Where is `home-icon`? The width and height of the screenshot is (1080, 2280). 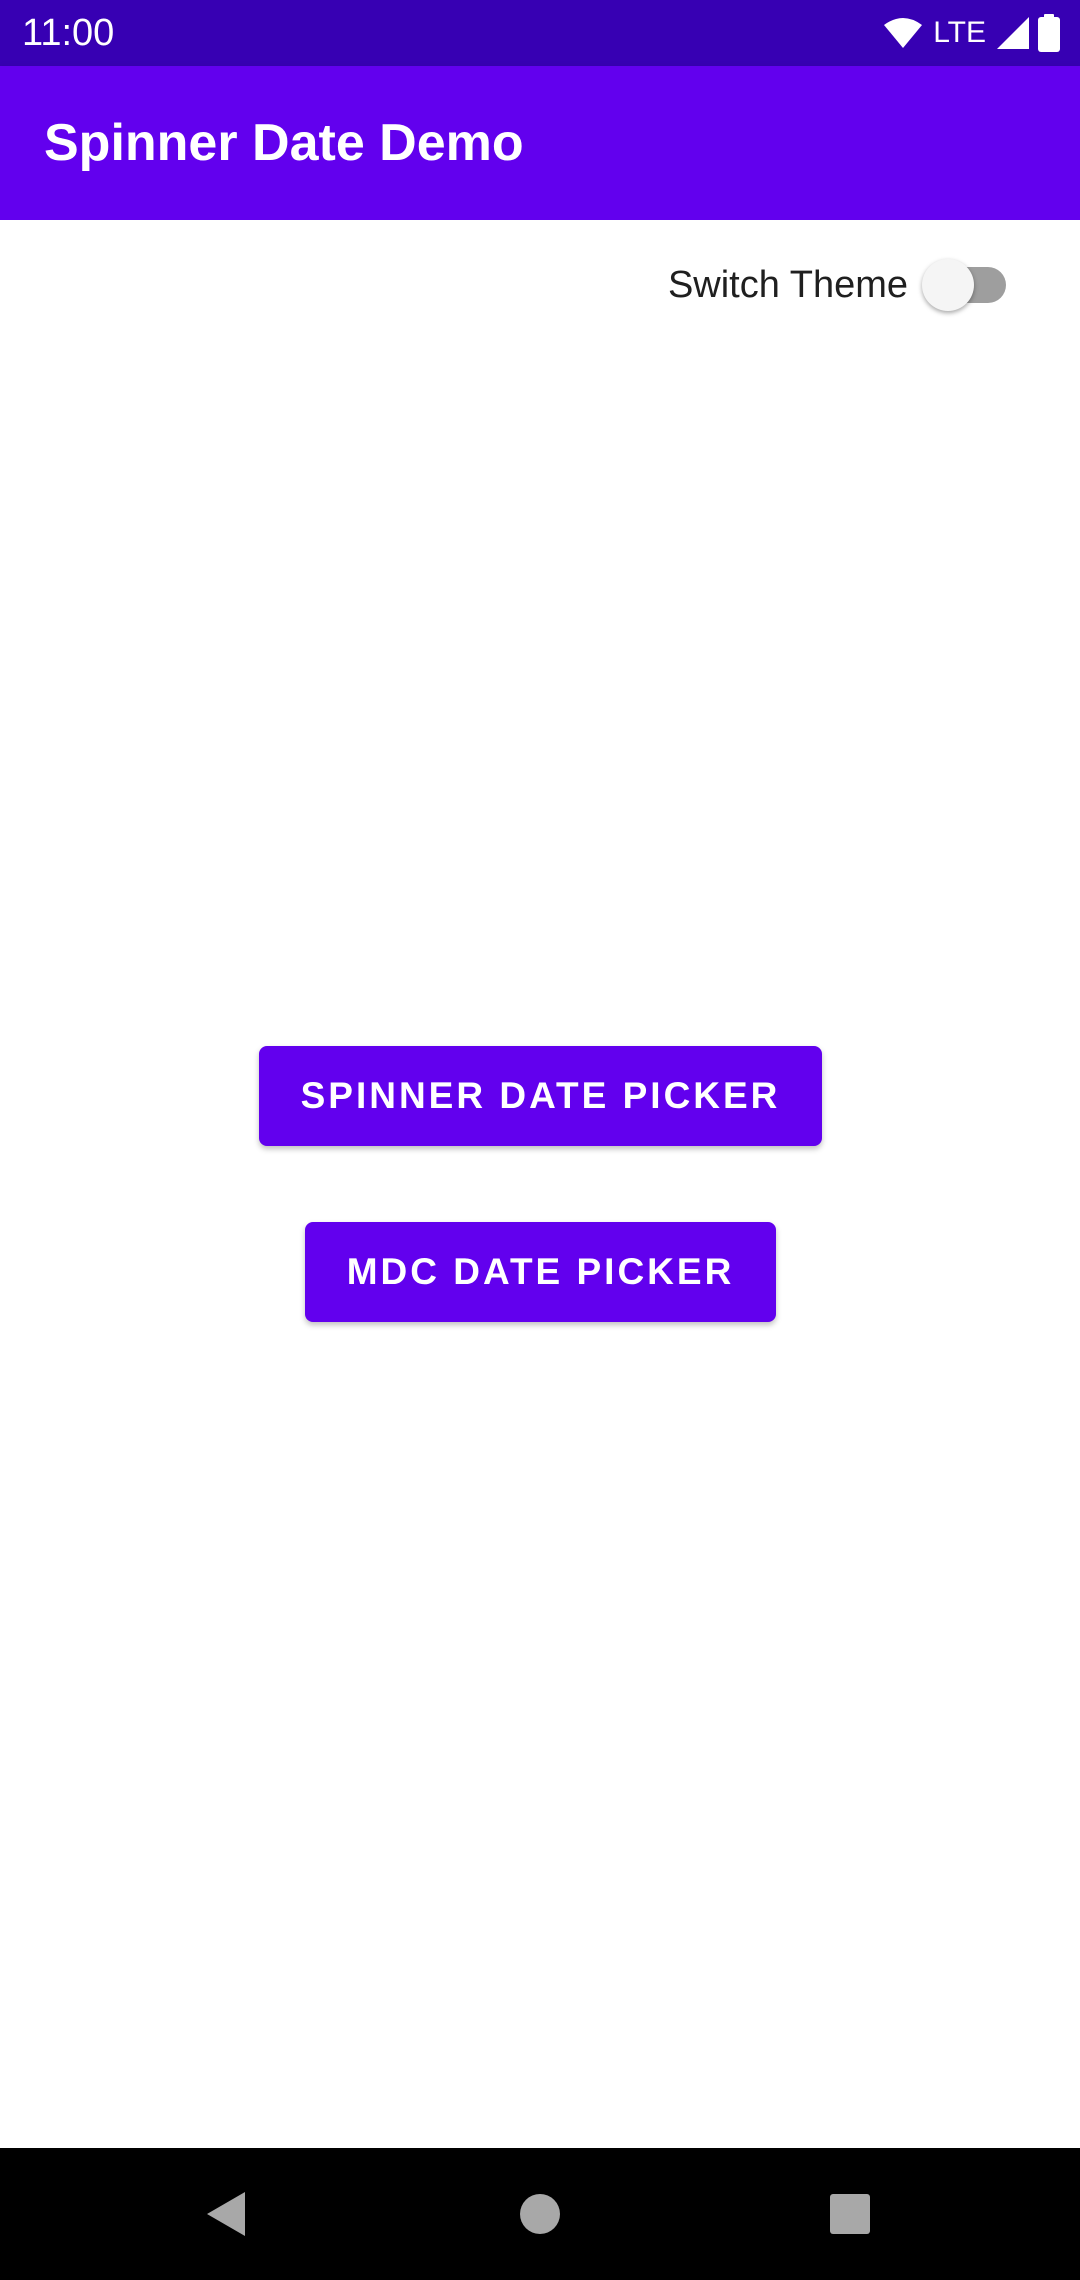 home-icon is located at coordinates (540, 2214).